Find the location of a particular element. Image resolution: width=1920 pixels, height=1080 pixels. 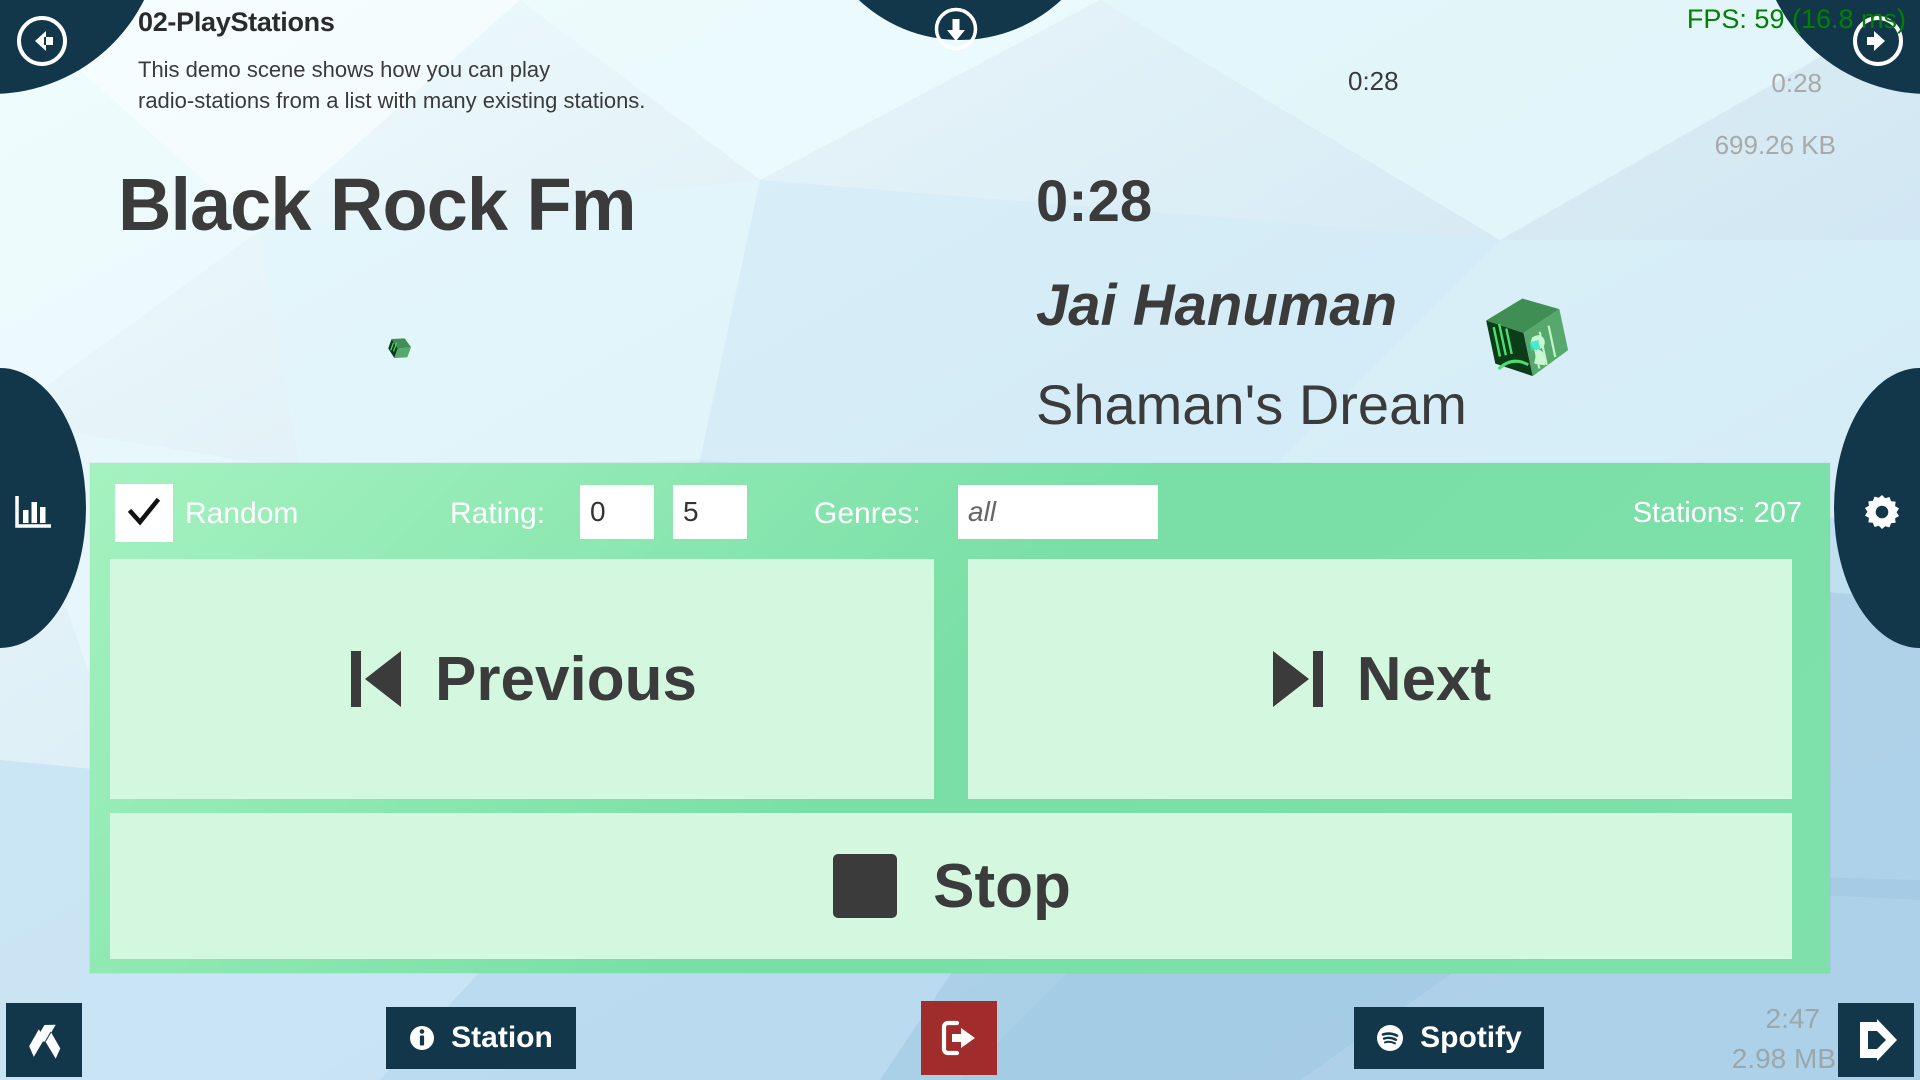

next-button: Next is located at coordinates (1380, 679).